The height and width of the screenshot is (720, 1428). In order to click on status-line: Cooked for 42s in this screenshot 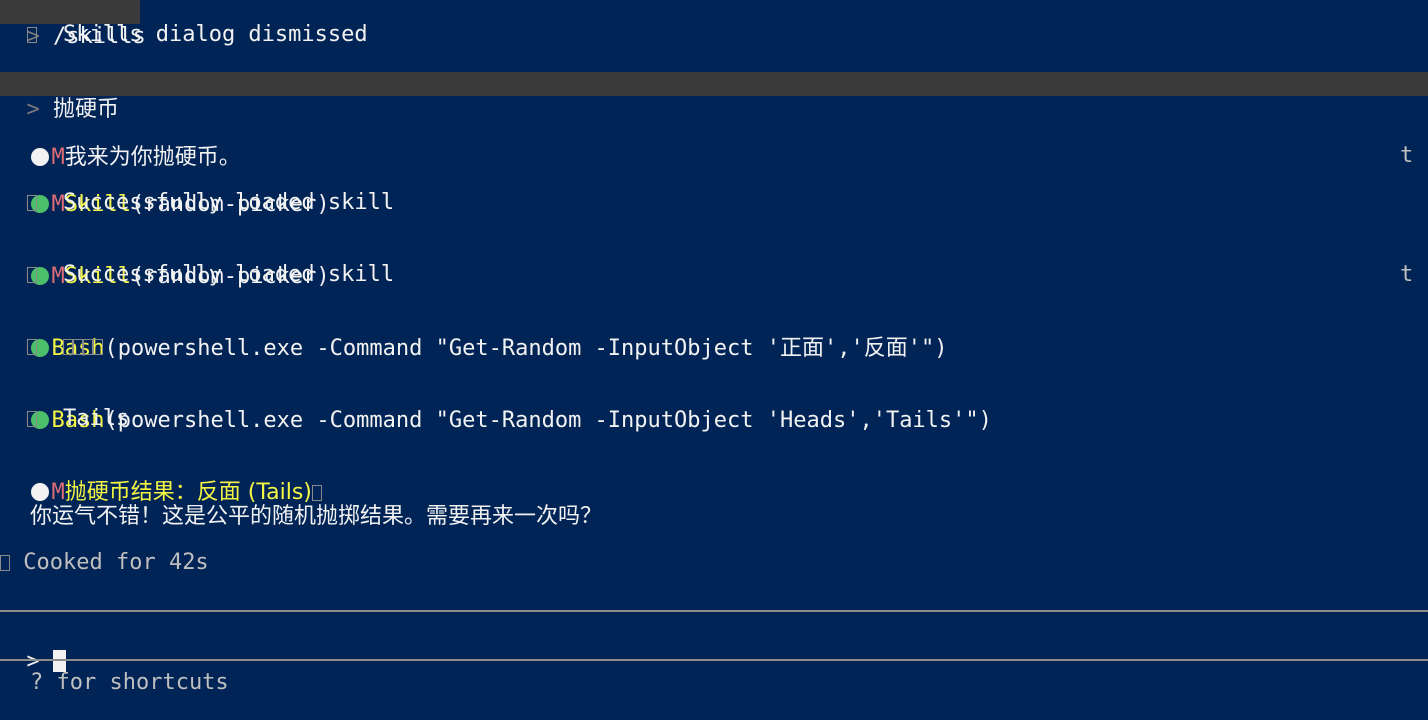, I will do `click(104, 563)`.